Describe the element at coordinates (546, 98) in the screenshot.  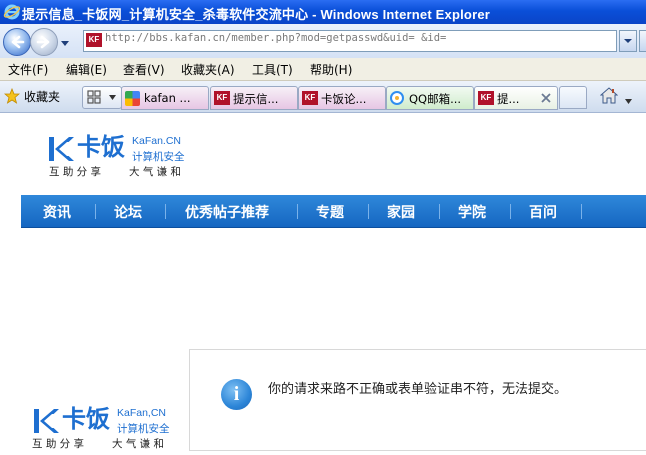
I see `close-icon` at that location.